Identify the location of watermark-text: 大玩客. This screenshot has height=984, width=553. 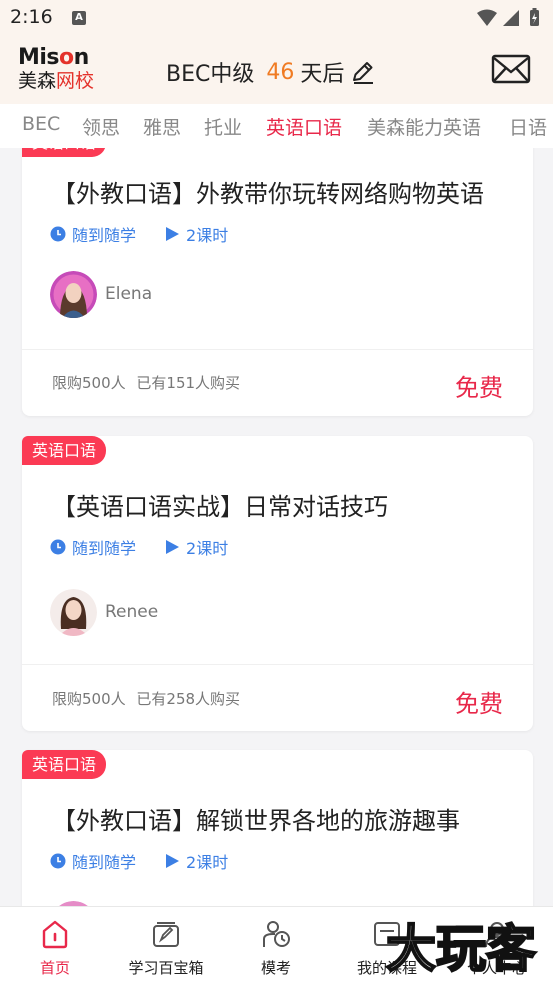
(461, 949).